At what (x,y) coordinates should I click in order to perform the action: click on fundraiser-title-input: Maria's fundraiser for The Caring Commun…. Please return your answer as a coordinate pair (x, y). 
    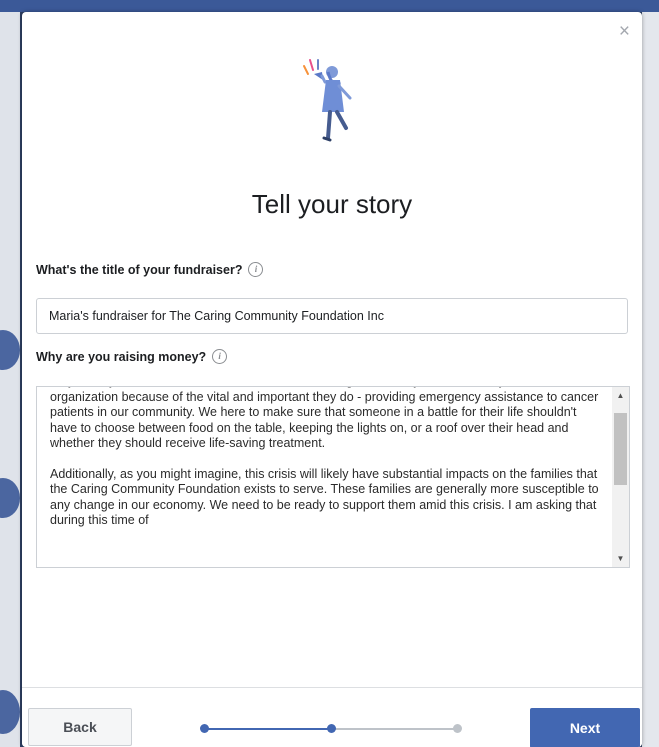
    Looking at the image, I should click on (332, 316).